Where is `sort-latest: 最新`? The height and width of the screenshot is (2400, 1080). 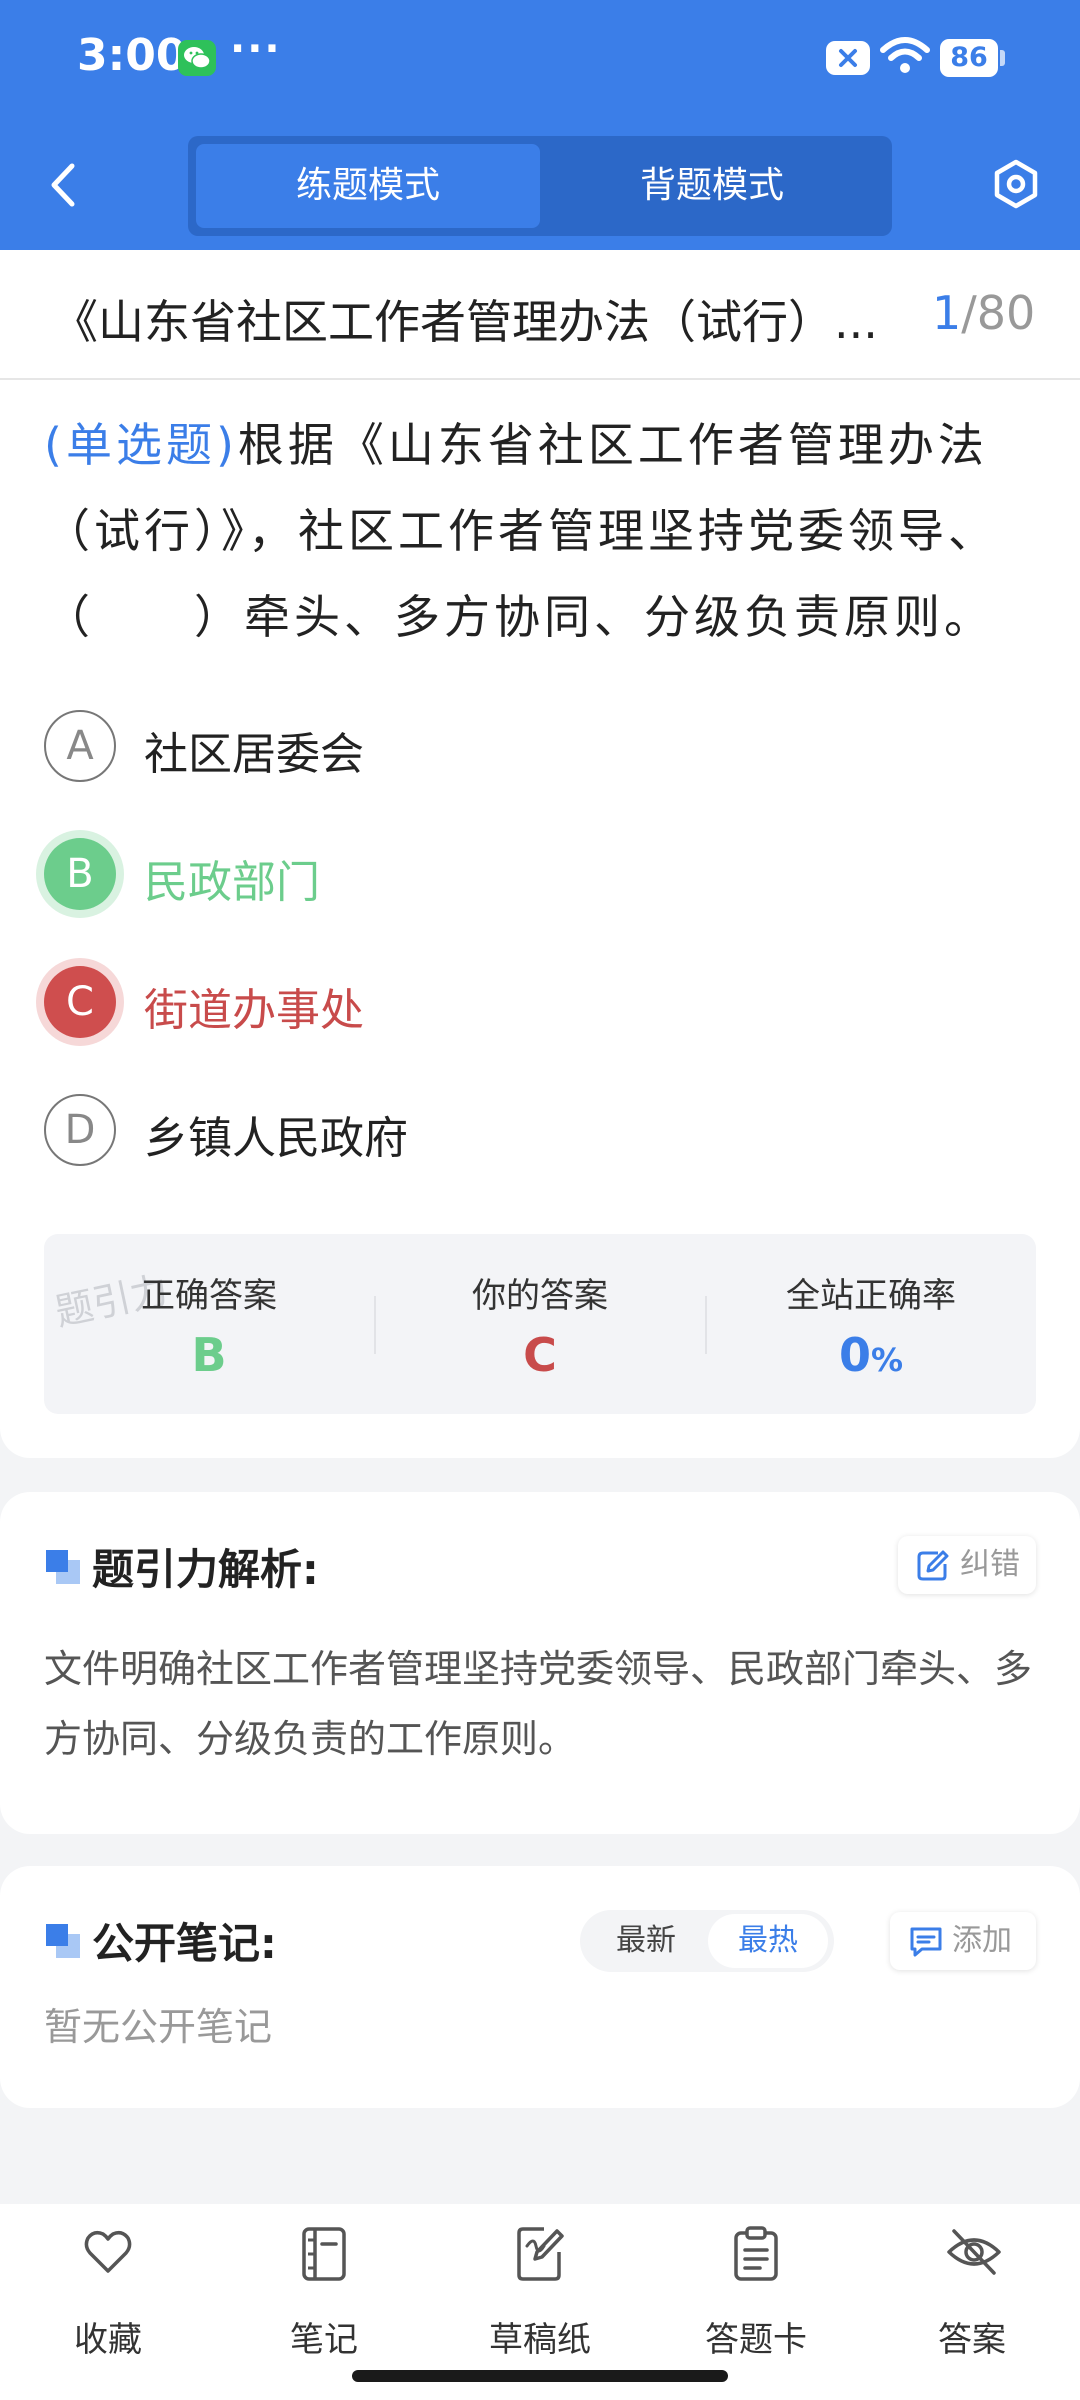 sort-latest: 最新 is located at coordinates (646, 1941).